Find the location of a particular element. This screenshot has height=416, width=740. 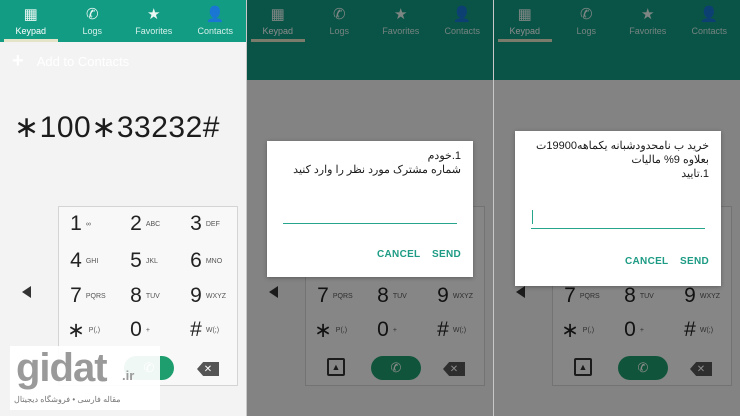

watermark: gidat .ir مقاله فارسی • فروشگاه دیجیتال is located at coordinates (85, 378).